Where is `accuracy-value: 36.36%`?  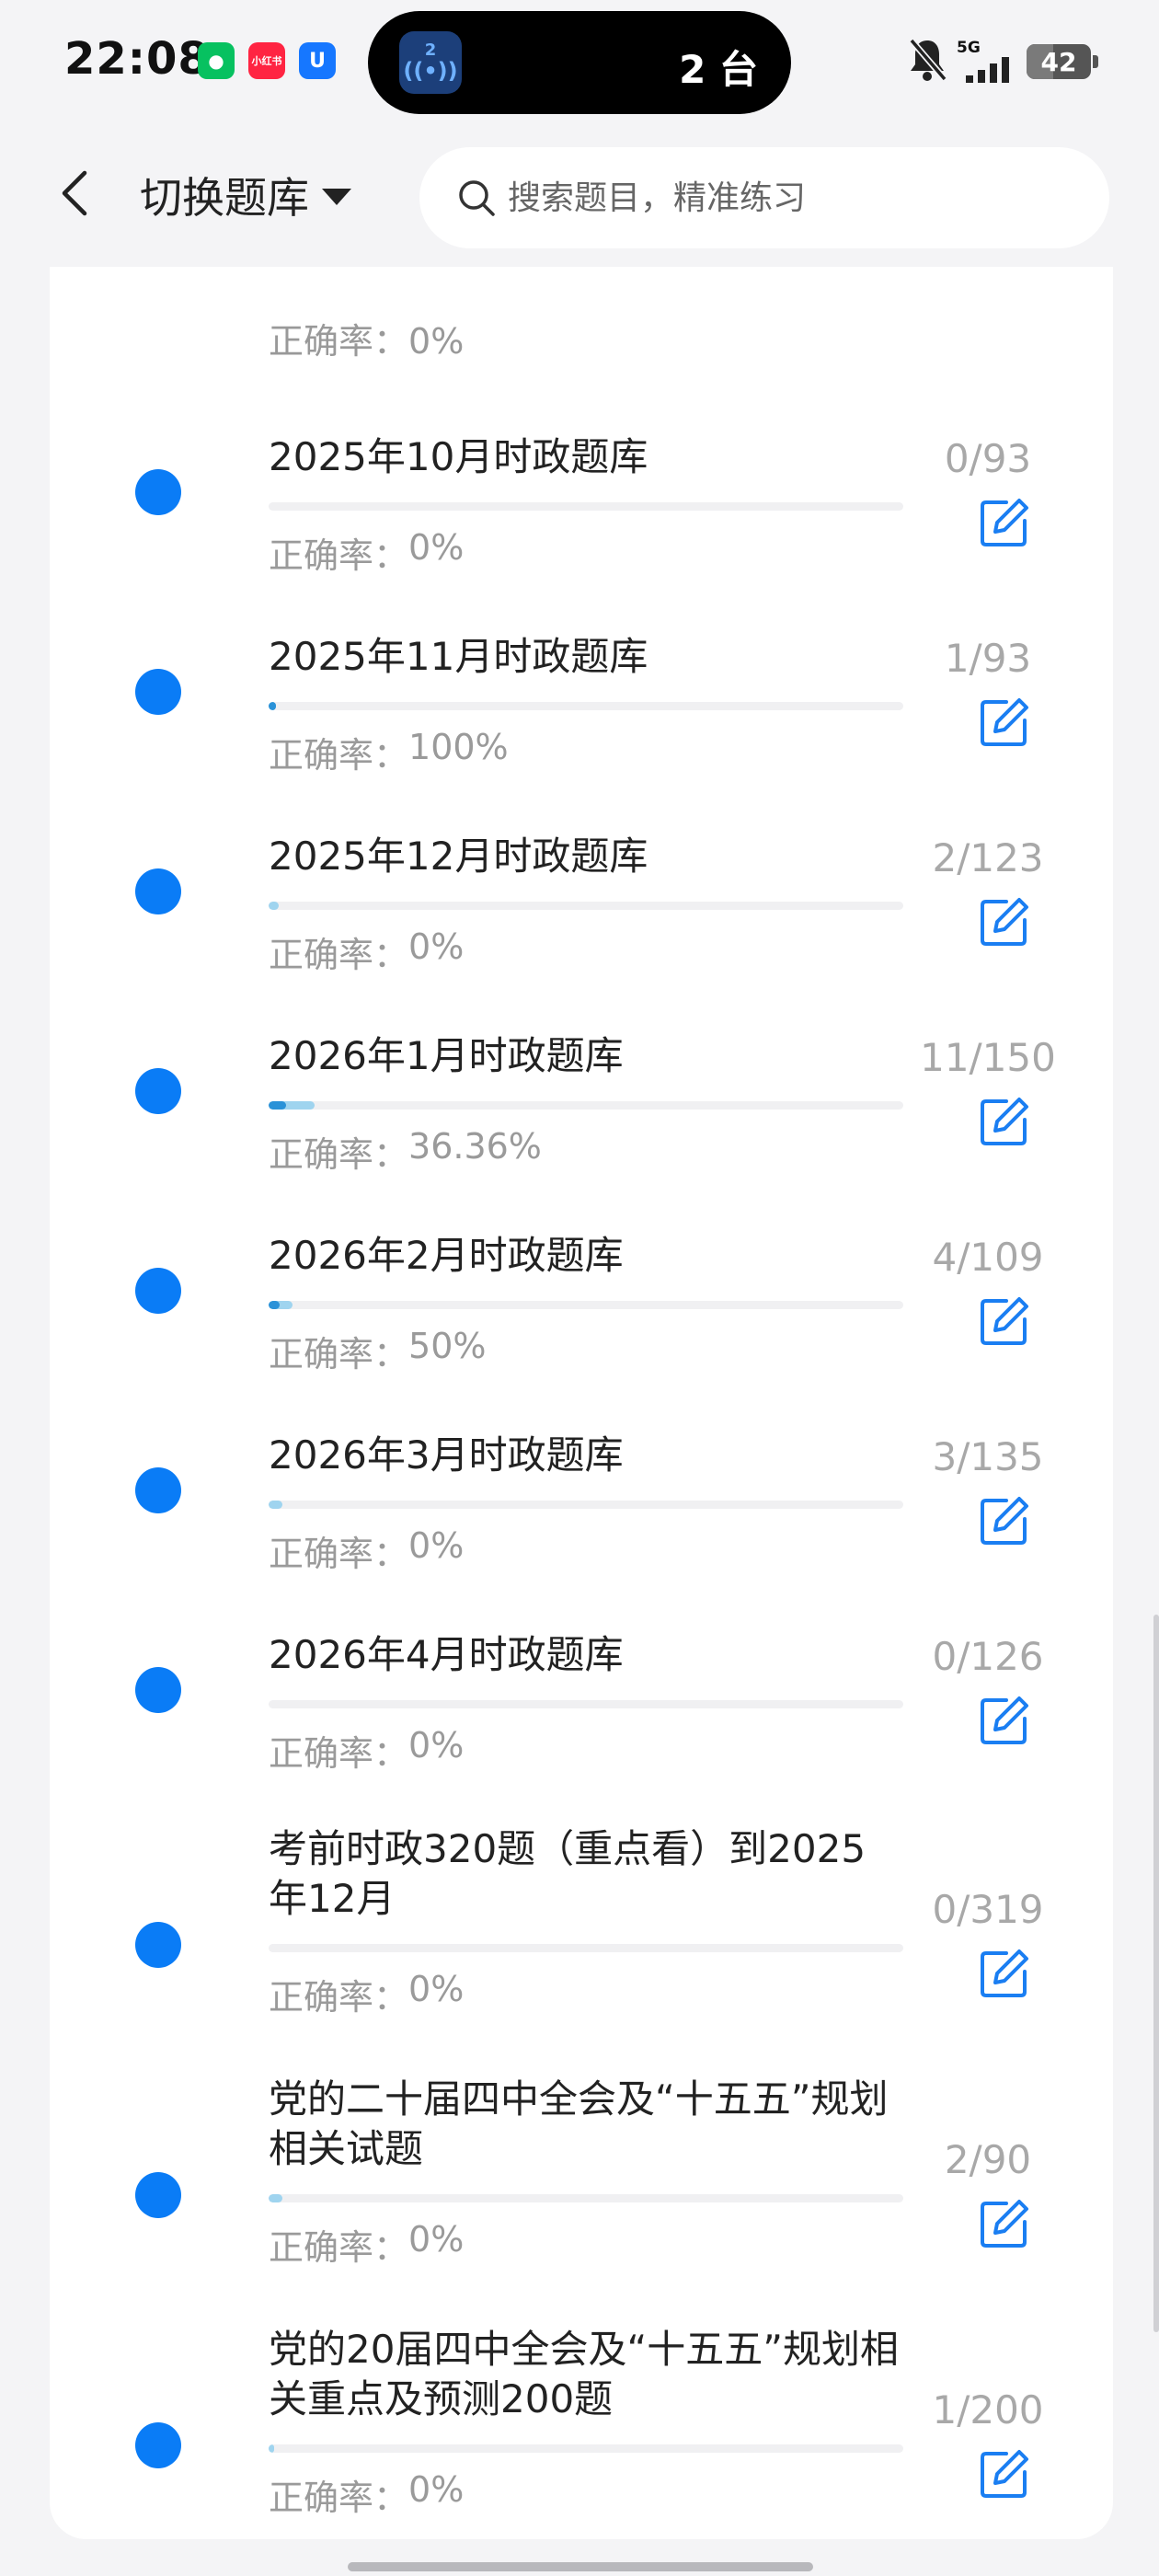 accuracy-value: 36.36% is located at coordinates (475, 1146).